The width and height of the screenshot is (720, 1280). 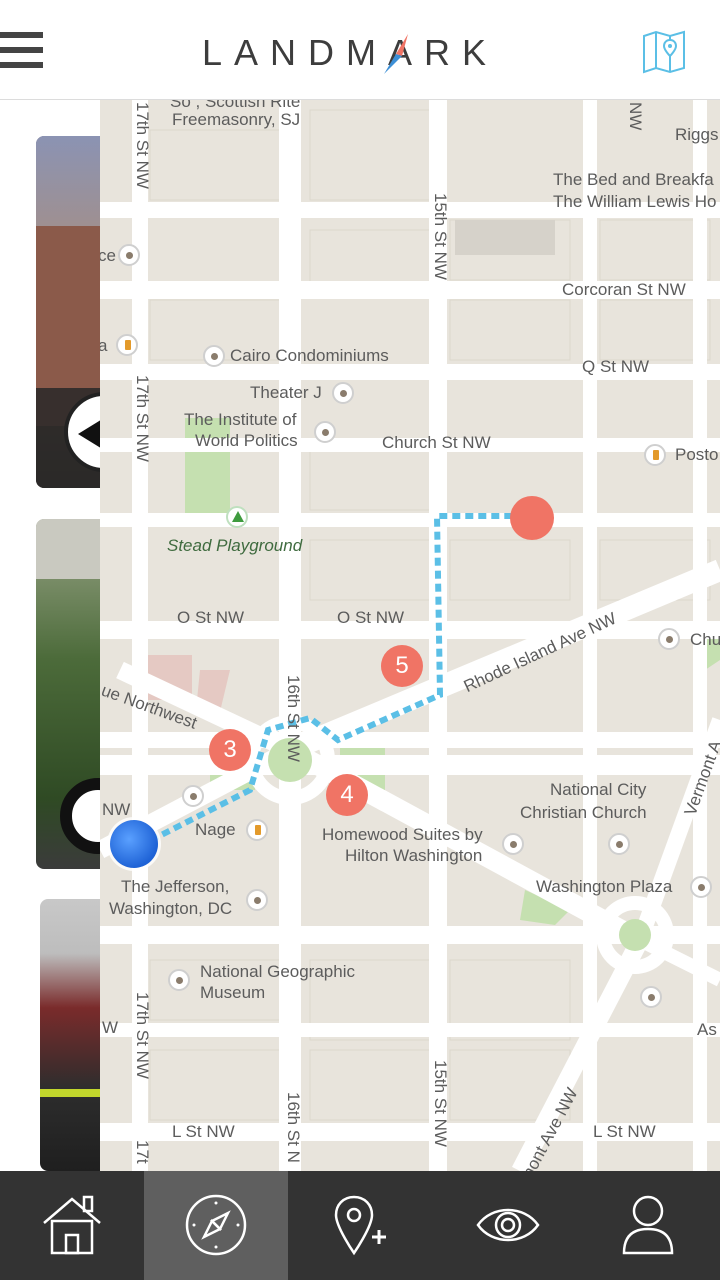 What do you see at coordinates (697, 134) in the screenshot?
I see `map-label-riggs: Riggs` at bounding box center [697, 134].